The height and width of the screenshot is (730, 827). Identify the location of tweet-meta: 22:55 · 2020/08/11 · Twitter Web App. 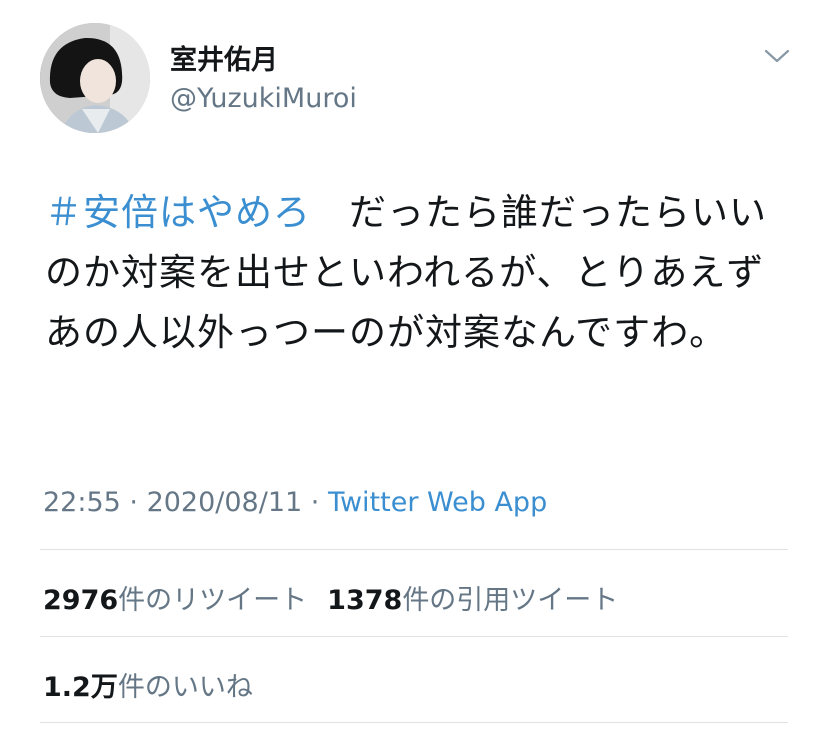
(295, 502).